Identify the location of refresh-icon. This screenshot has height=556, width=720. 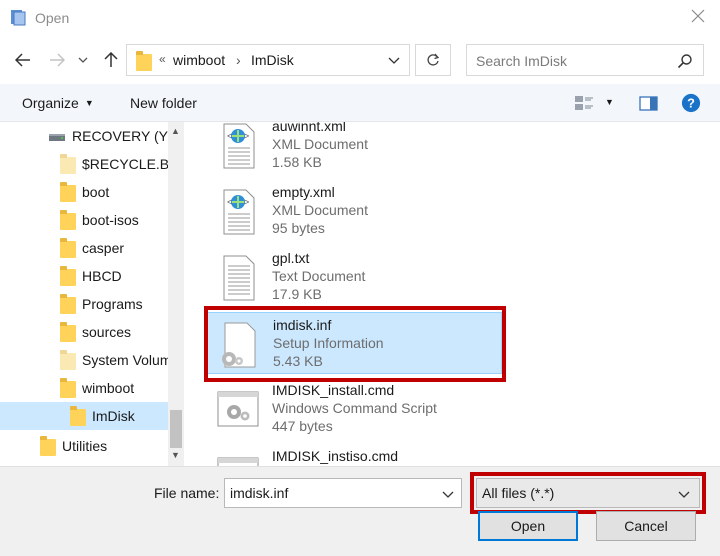
(433, 59).